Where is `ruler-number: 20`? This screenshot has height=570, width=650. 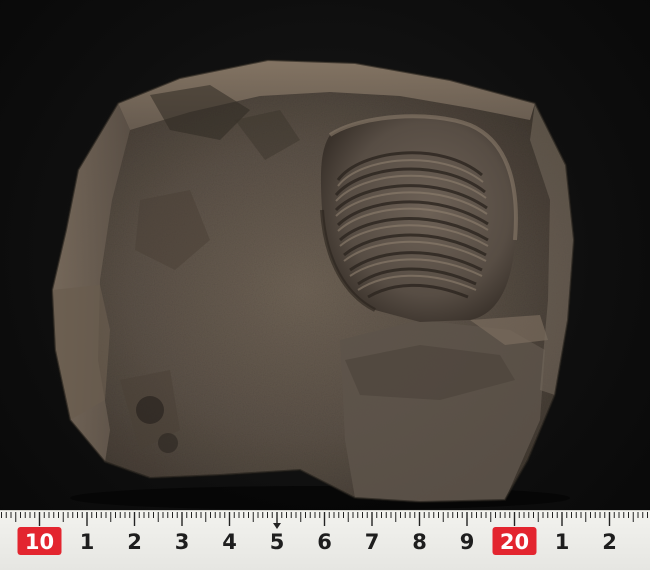
ruler-number: 20 is located at coordinates (514, 542).